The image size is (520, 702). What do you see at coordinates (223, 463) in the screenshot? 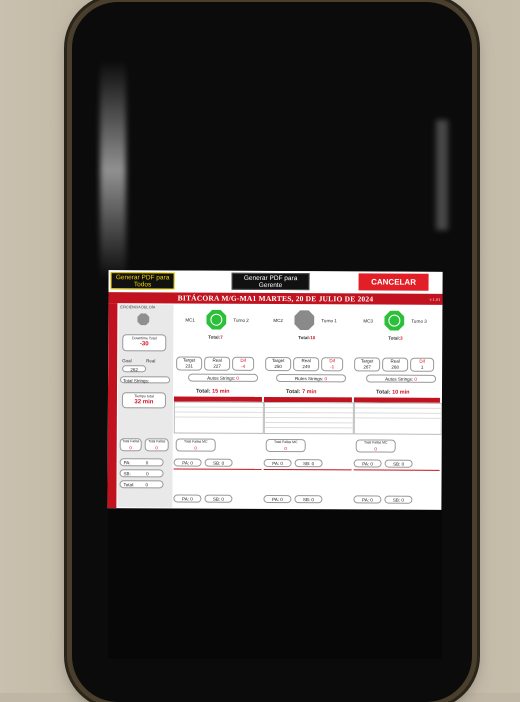
I see `sb-value-mc1: 0` at bounding box center [223, 463].